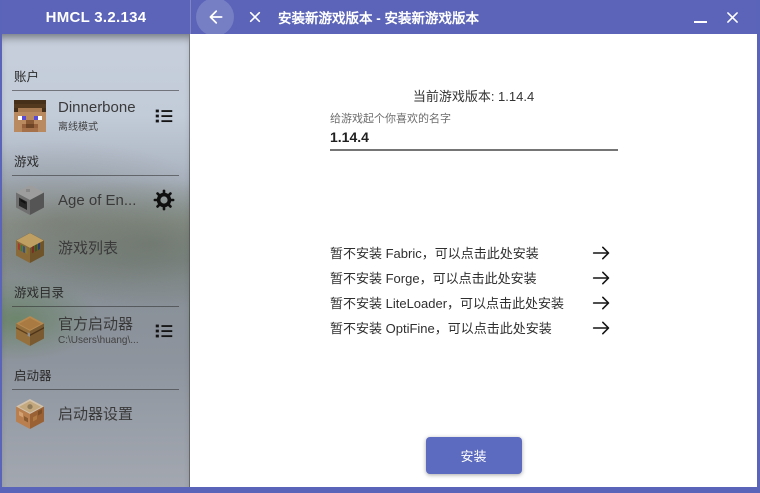 This screenshot has height=493, width=760. I want to click on game-list-label: 游戏列表, so click(88, 248).